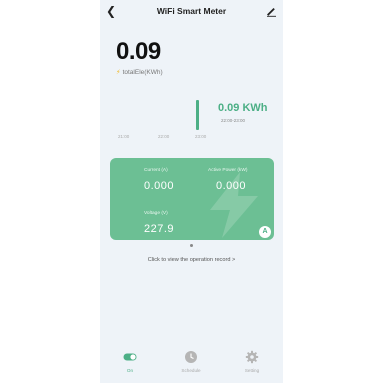 The image size is (383, 383). Describe the element at coordinates (130, 361) in the screenshot. I see `nav-on: On` at that location.